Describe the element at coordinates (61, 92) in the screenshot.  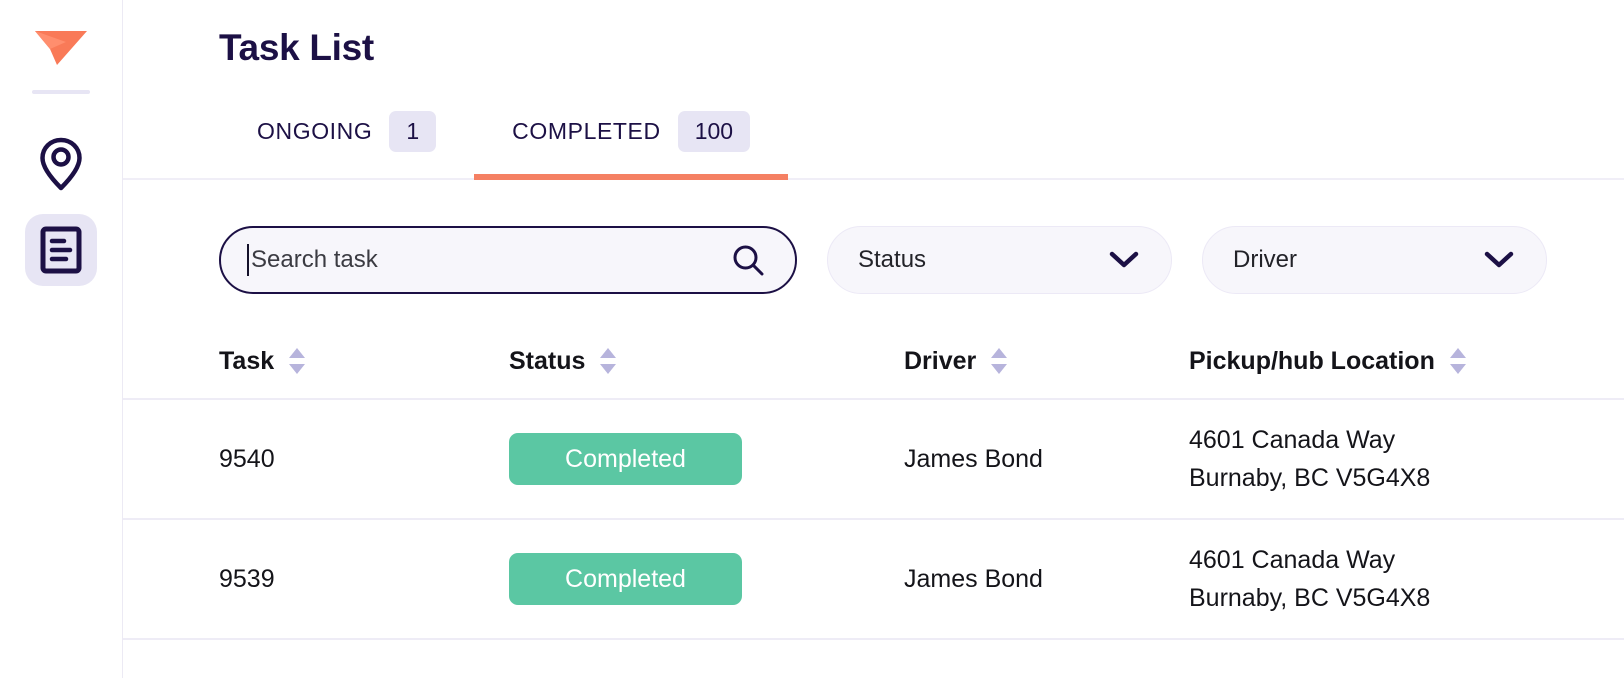
I see `sidebar-divider` at that location.